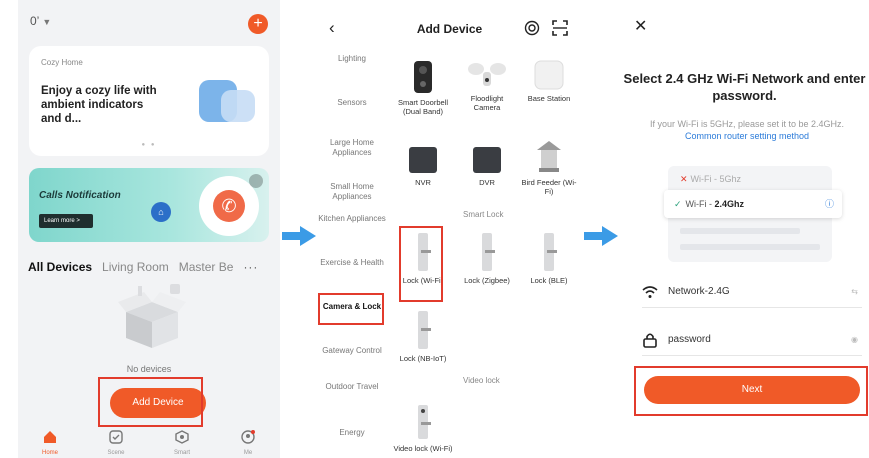 Image resolution: width=869 pixels, height=458 pixels. I want to click on device-lock-zigbee: Lock (Zigbee), so click(487, 258).